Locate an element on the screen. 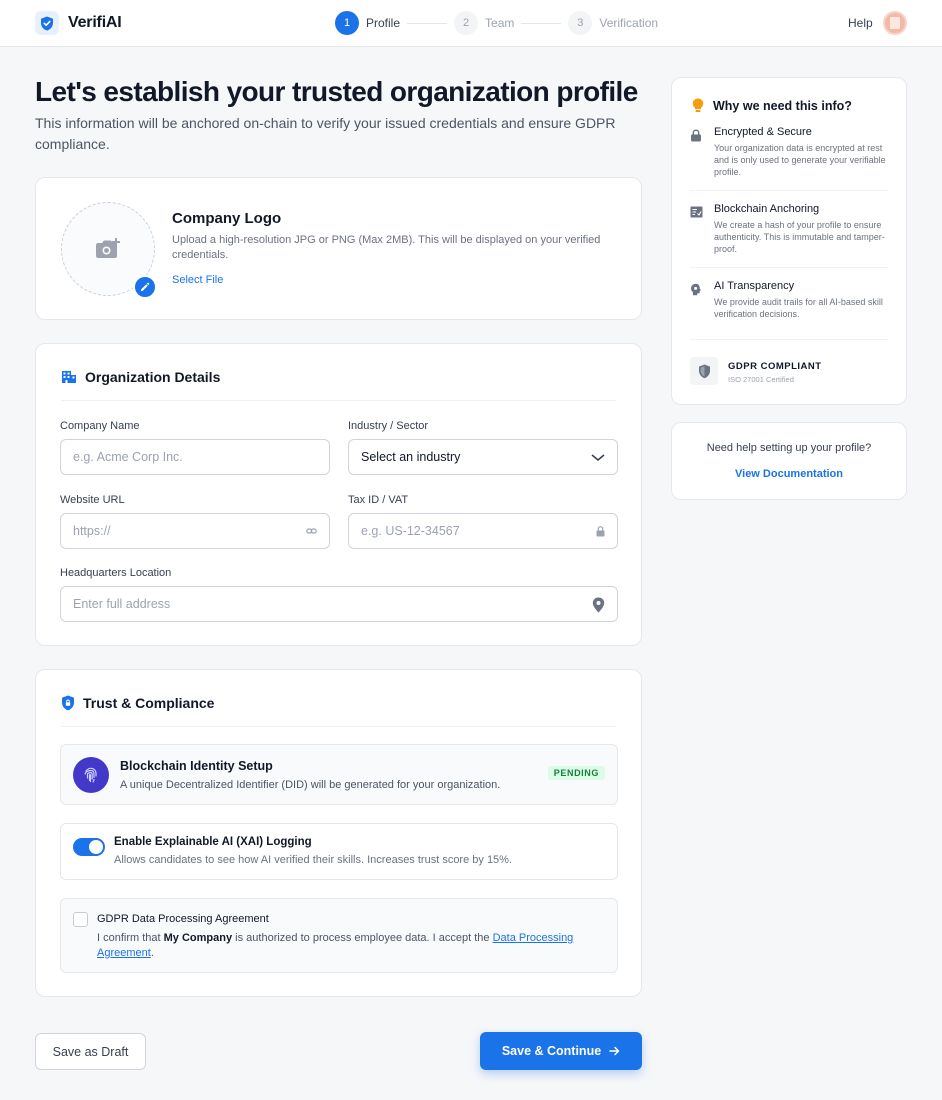 This screenshot has width=942, height=1100. step-number: 1 is located at coordinates (347, 23).